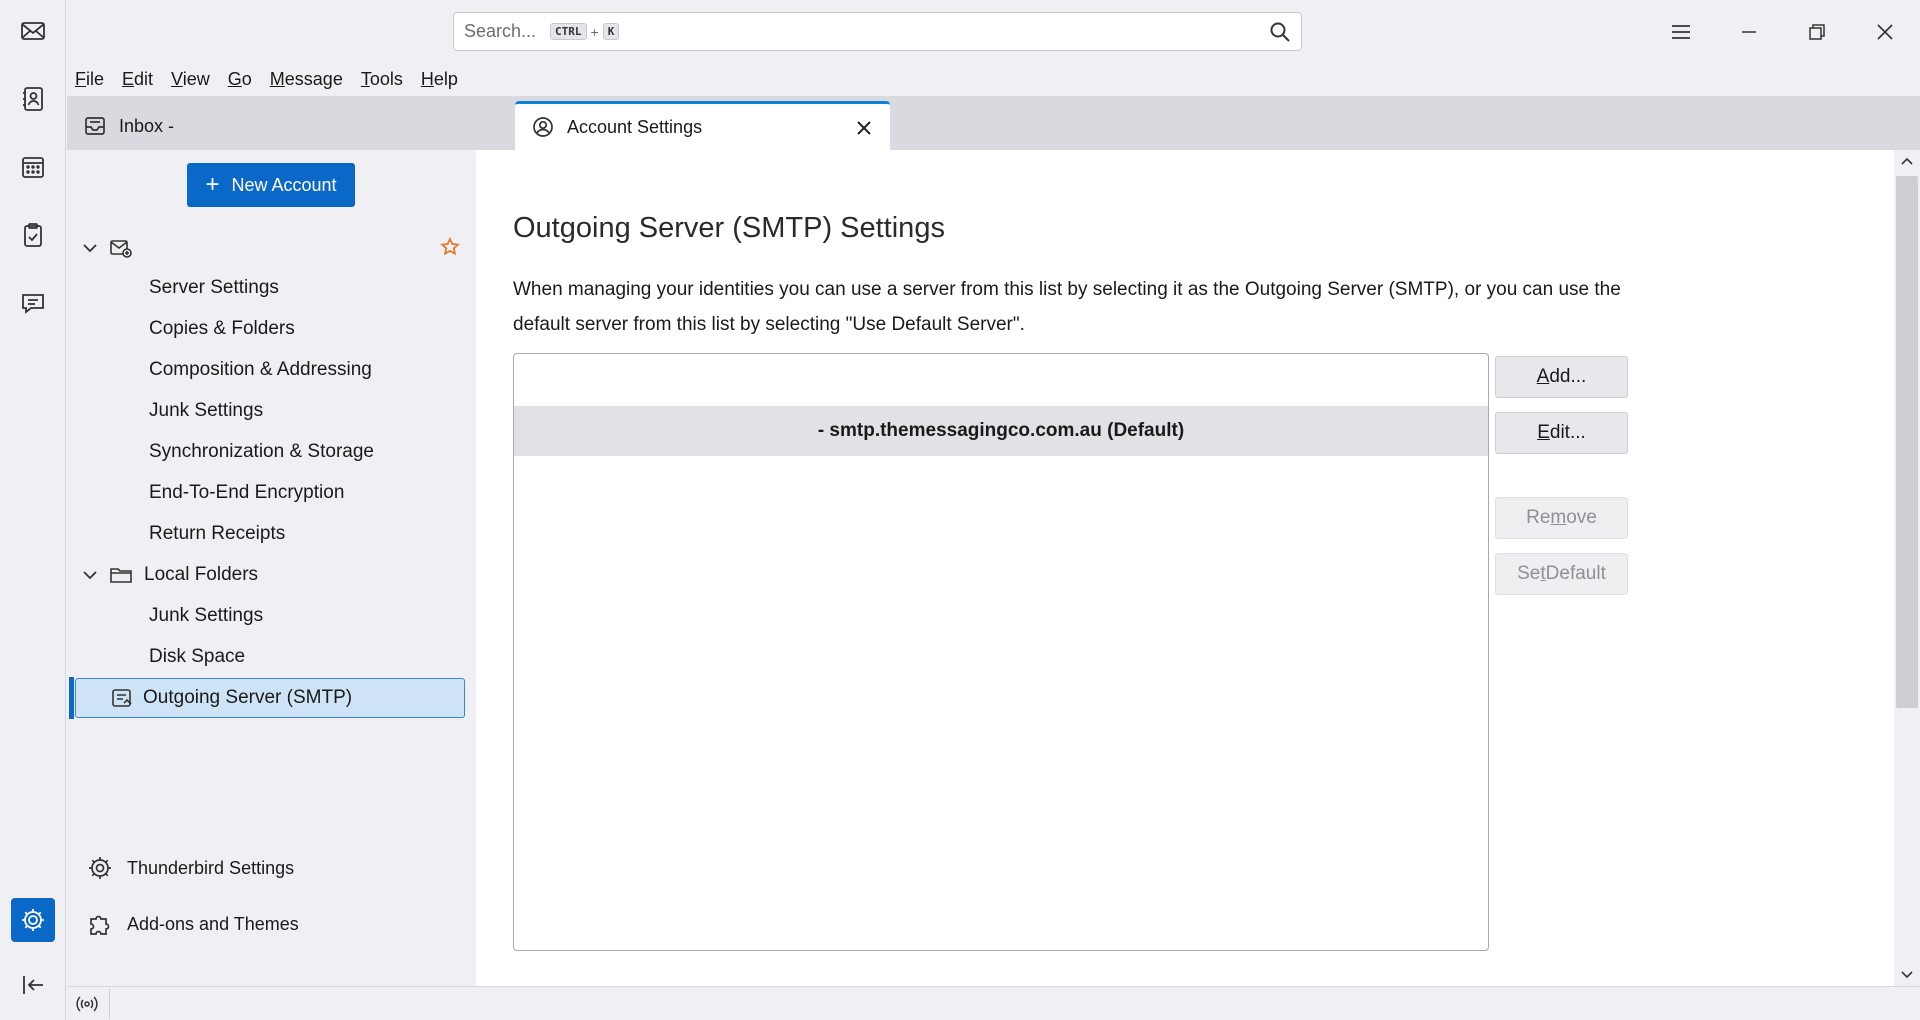 The image size is (1920, 1020). What do you see at coordinates (993, 123) in the screenshot?
I see `tab-bar: Inbox - Account Settings` at bounding box center [993, 123].